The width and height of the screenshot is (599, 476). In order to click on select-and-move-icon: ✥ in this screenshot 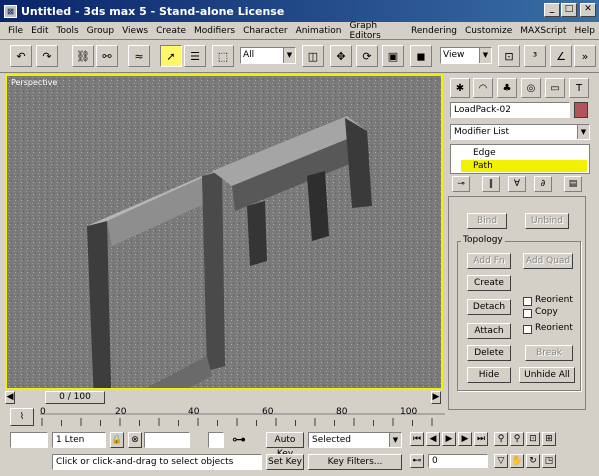, I will do `click(341, 56)`.